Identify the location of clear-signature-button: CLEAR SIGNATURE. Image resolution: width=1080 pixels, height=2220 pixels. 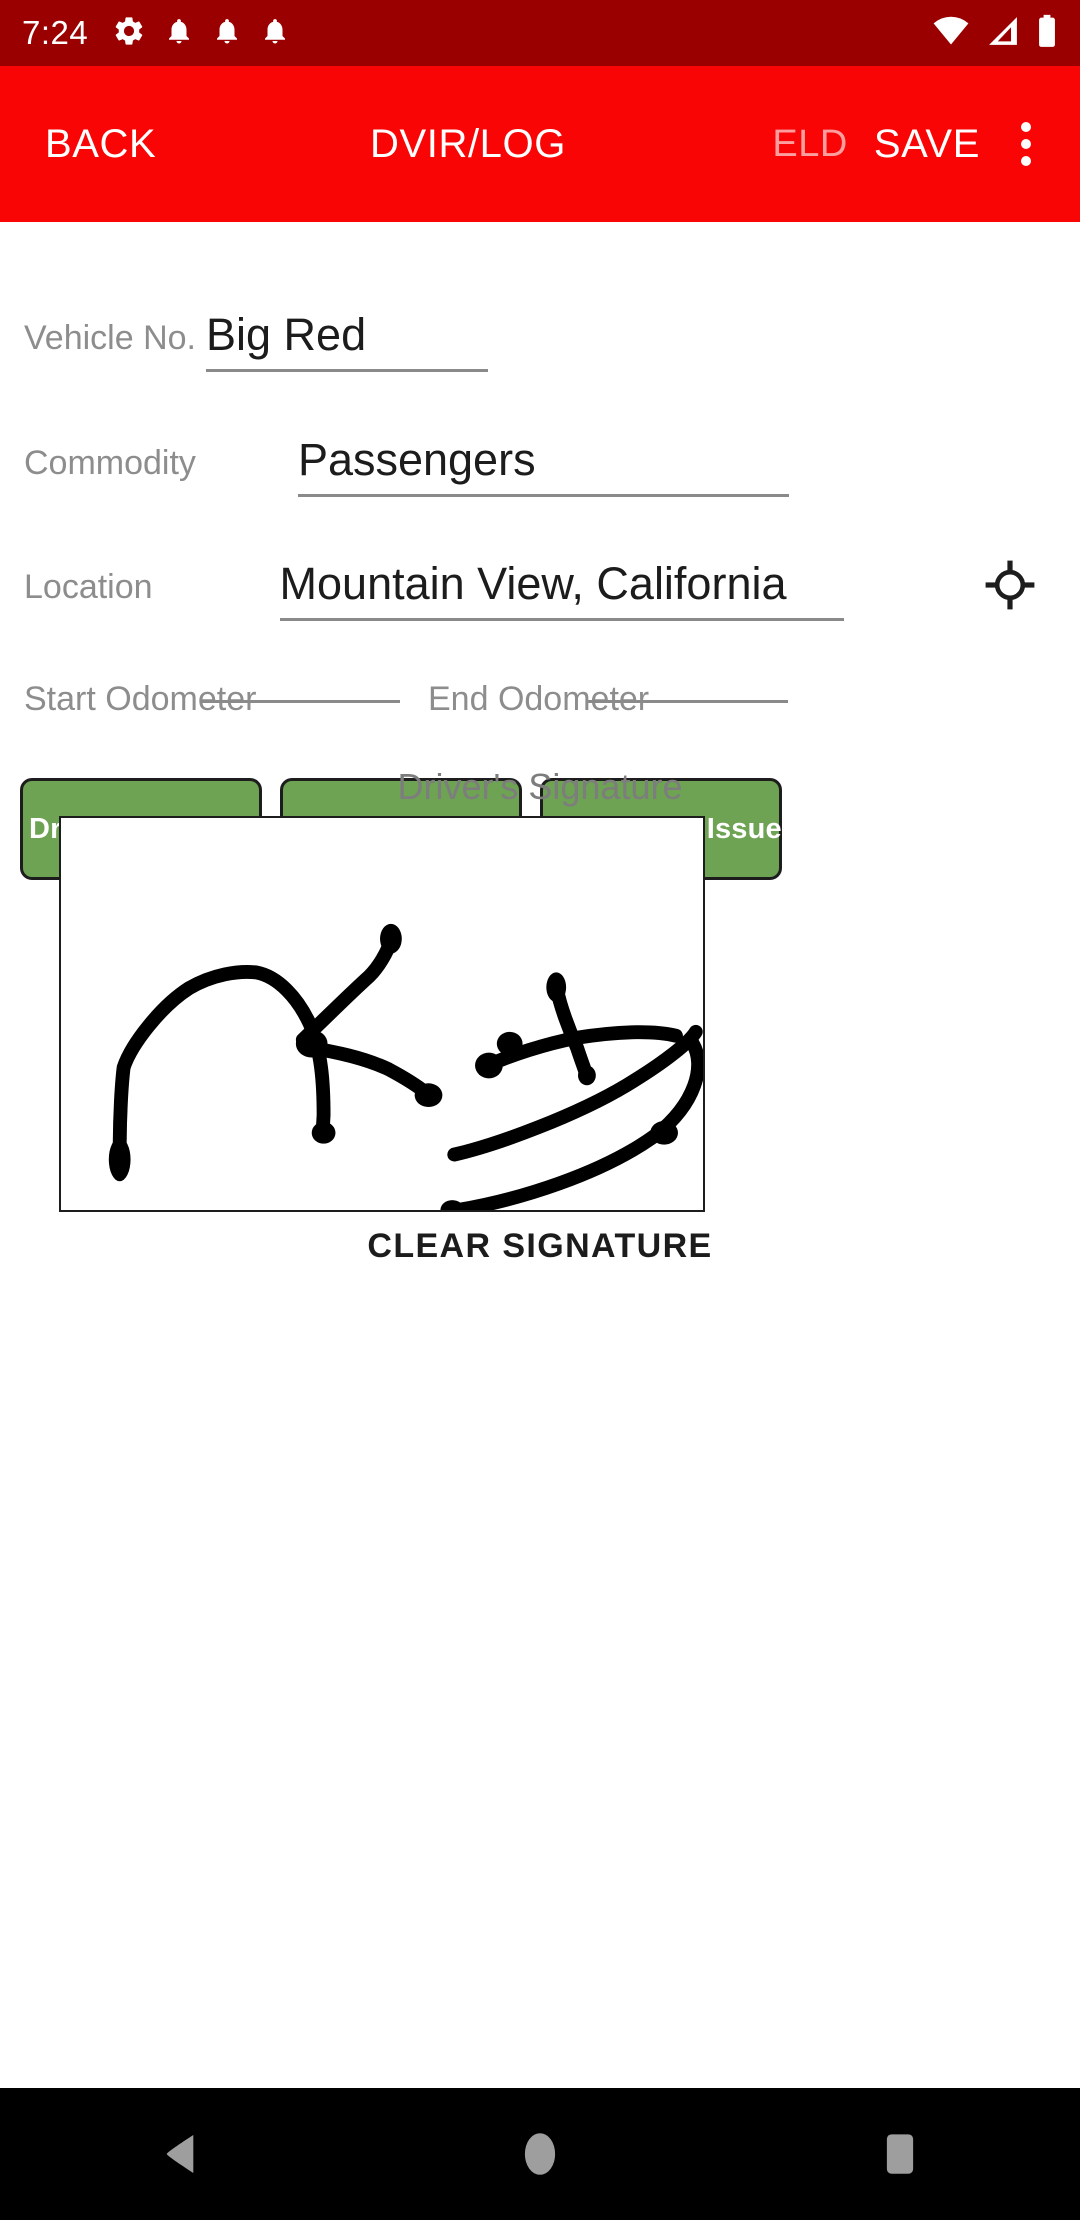
(540, 1246).